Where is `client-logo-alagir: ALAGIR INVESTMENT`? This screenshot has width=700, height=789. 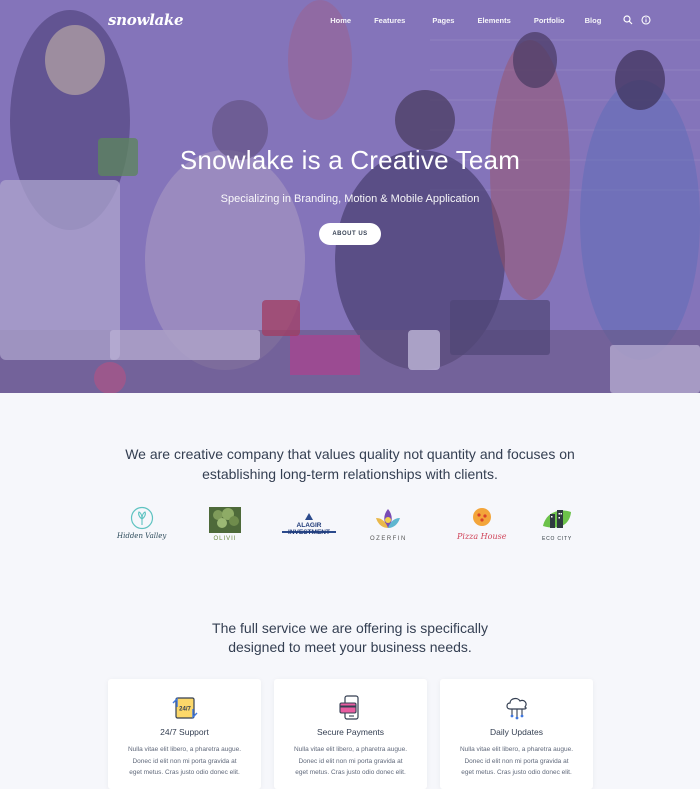
client-logo-alagir: ALAGIR INVESTMENT is located at coordinates (309, 524).